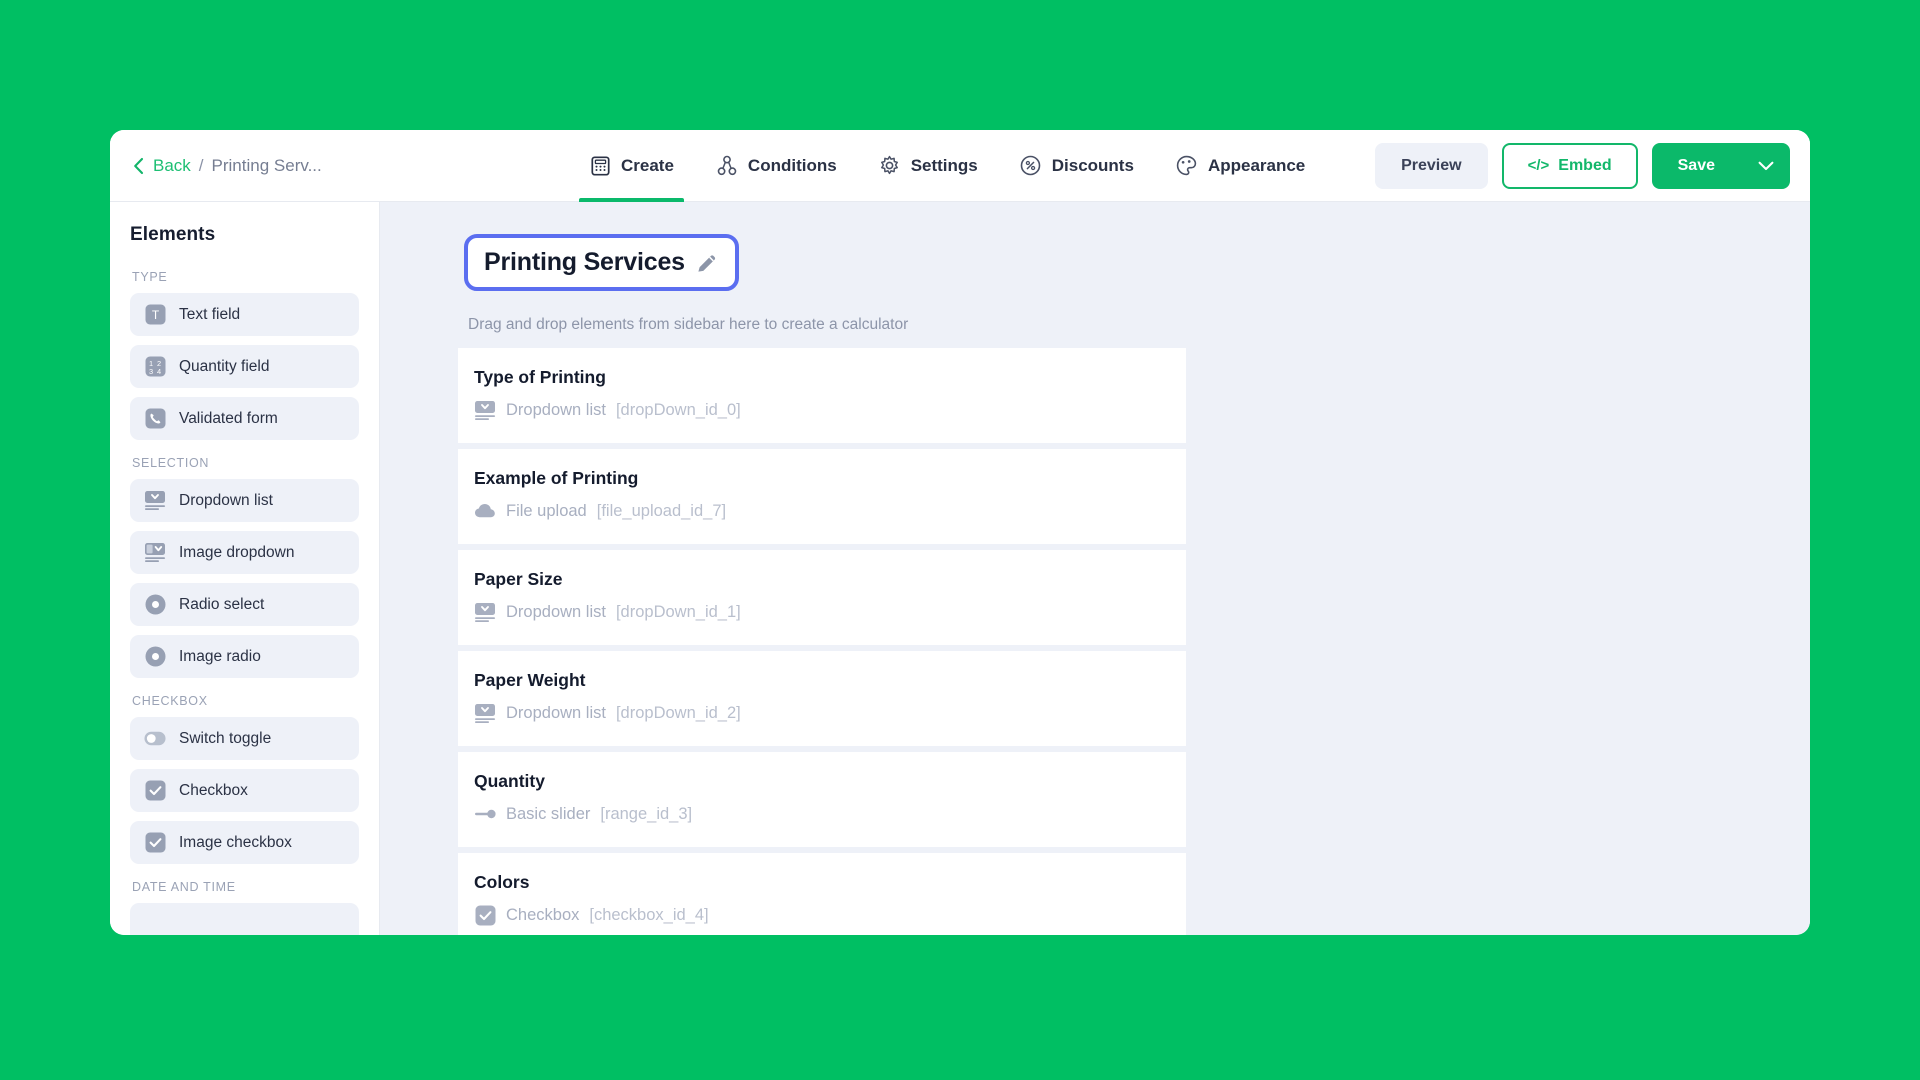  Describe the element at coordinates (1187, 166) in the screenshot. I see `palette-icon` at that location.